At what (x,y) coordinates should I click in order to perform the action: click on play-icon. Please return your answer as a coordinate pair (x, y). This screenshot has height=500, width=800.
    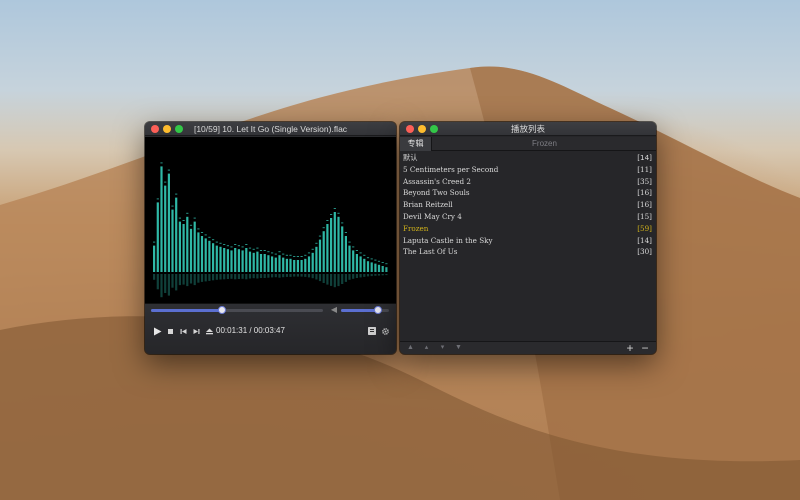
    Looking at the image, I should click on (157, 331).